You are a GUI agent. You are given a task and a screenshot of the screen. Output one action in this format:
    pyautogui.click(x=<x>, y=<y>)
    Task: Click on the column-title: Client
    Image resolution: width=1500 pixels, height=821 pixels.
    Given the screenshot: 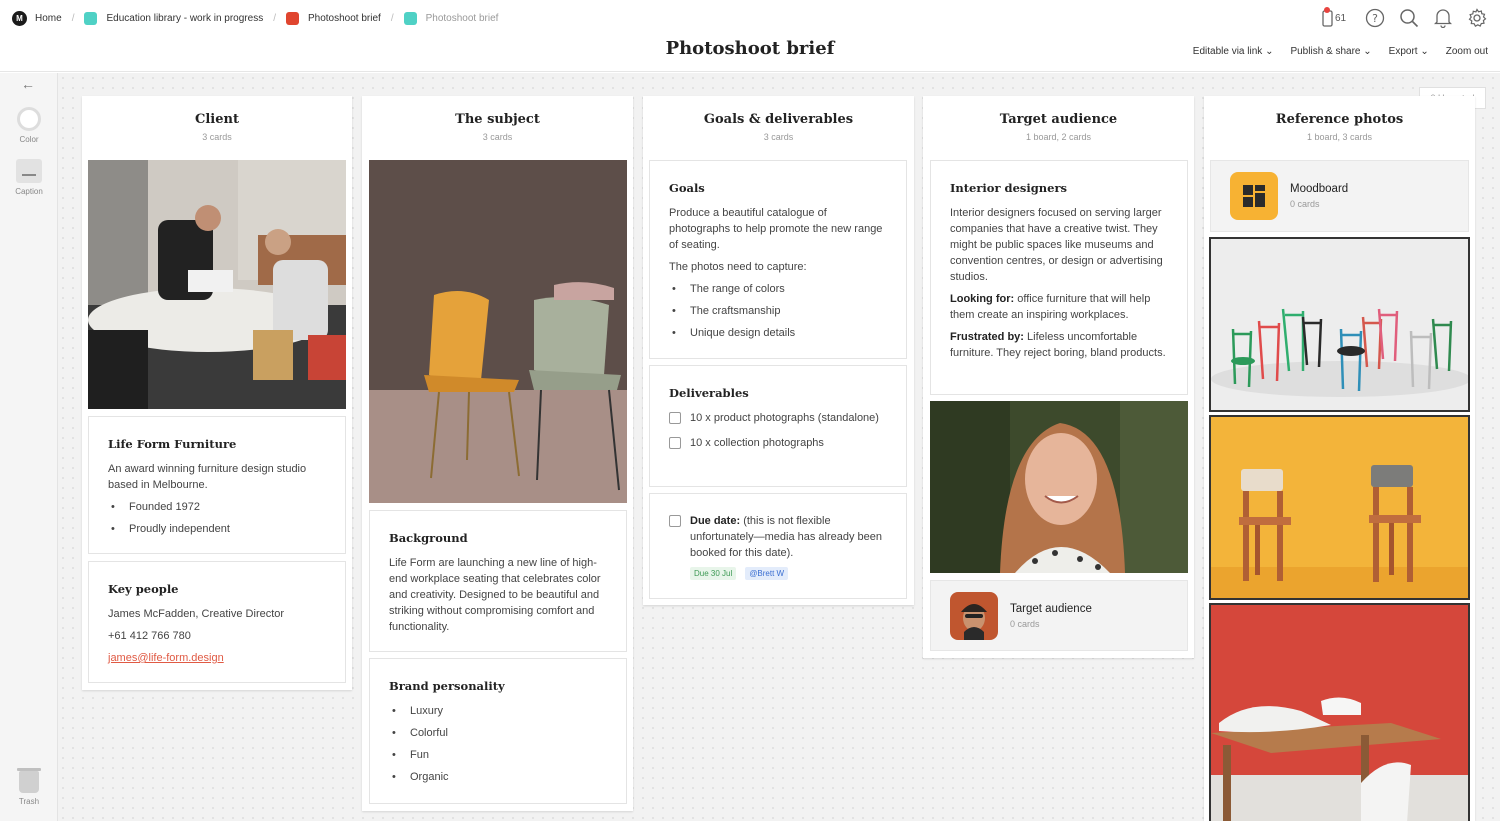 What is the action you would take?
    pyautogui.click(x=217, y=119)
    